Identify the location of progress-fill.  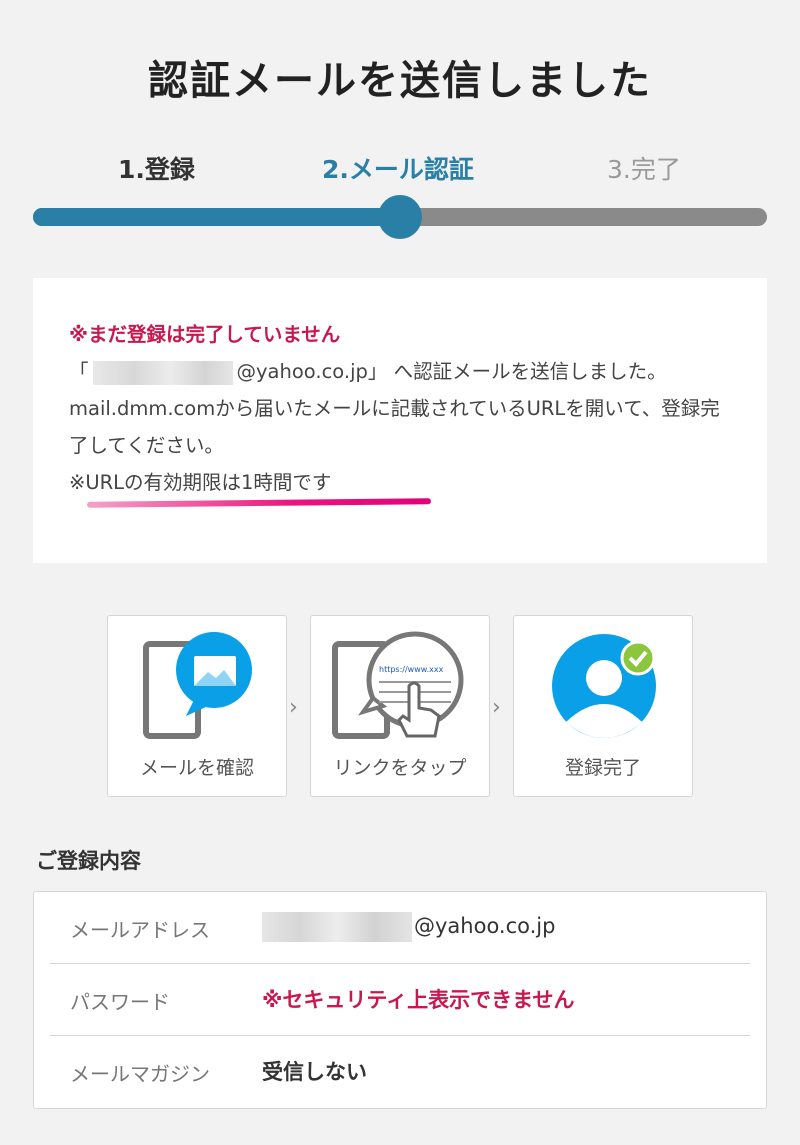
(216, 217).